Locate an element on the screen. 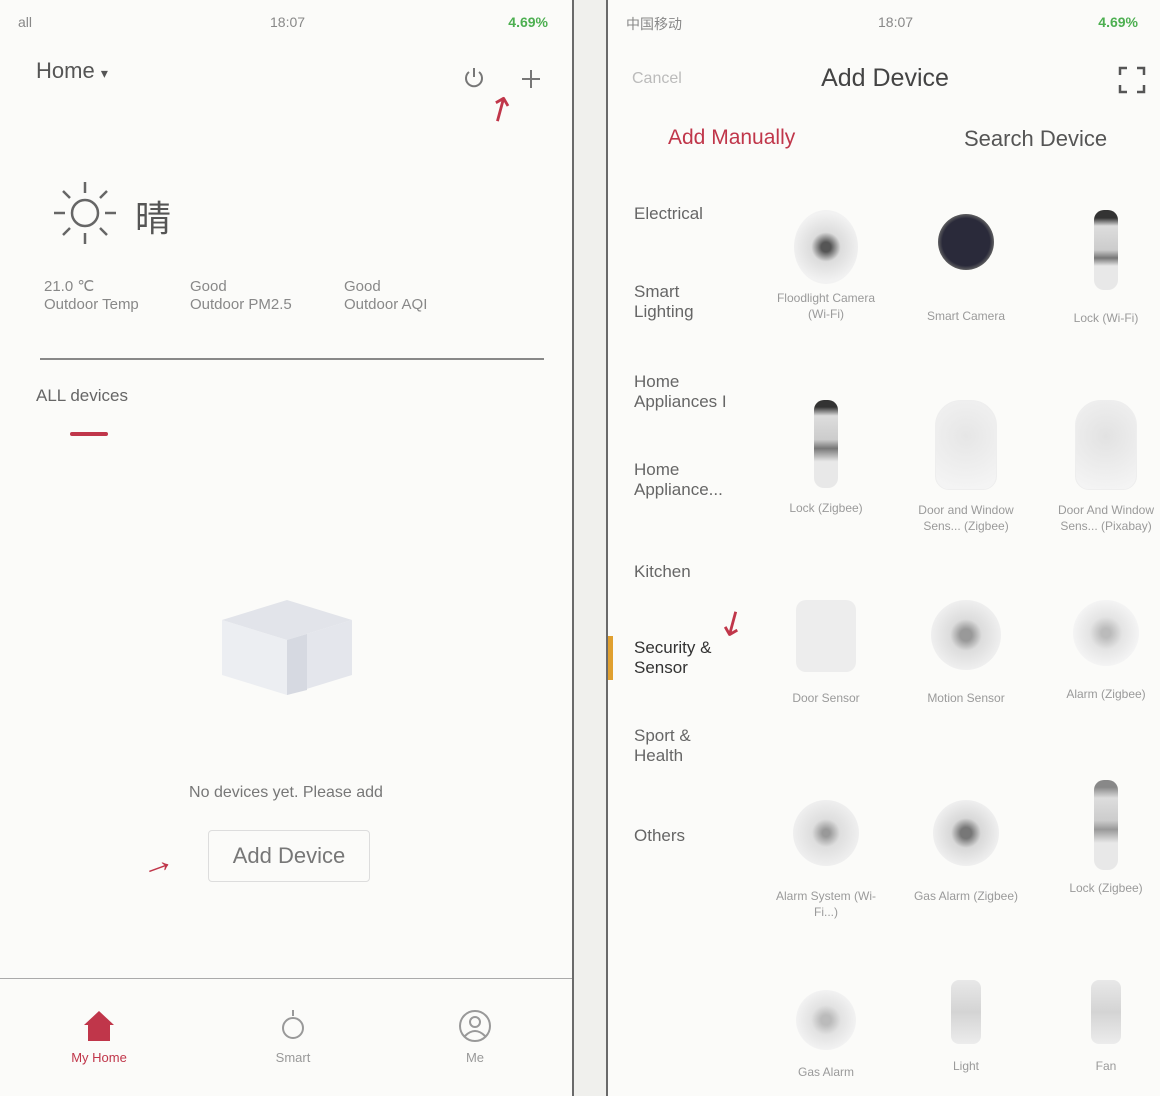  device-item: Lock (Wi-Fi) is located at coordinates (1103, 268).